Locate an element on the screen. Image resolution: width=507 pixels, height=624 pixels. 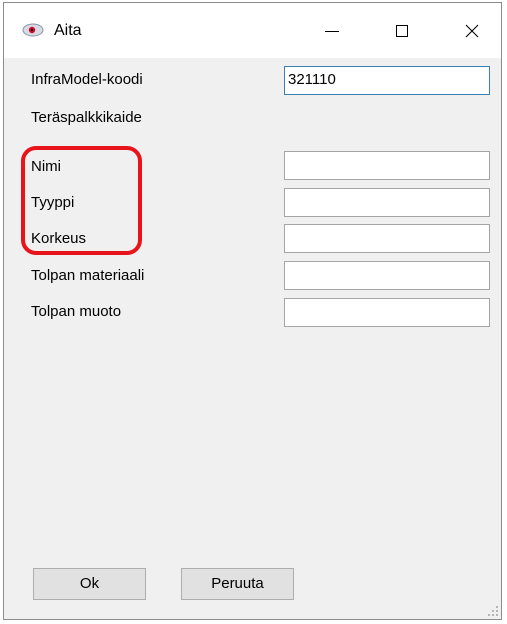
maximize-button is located at coordinates (402, 30).